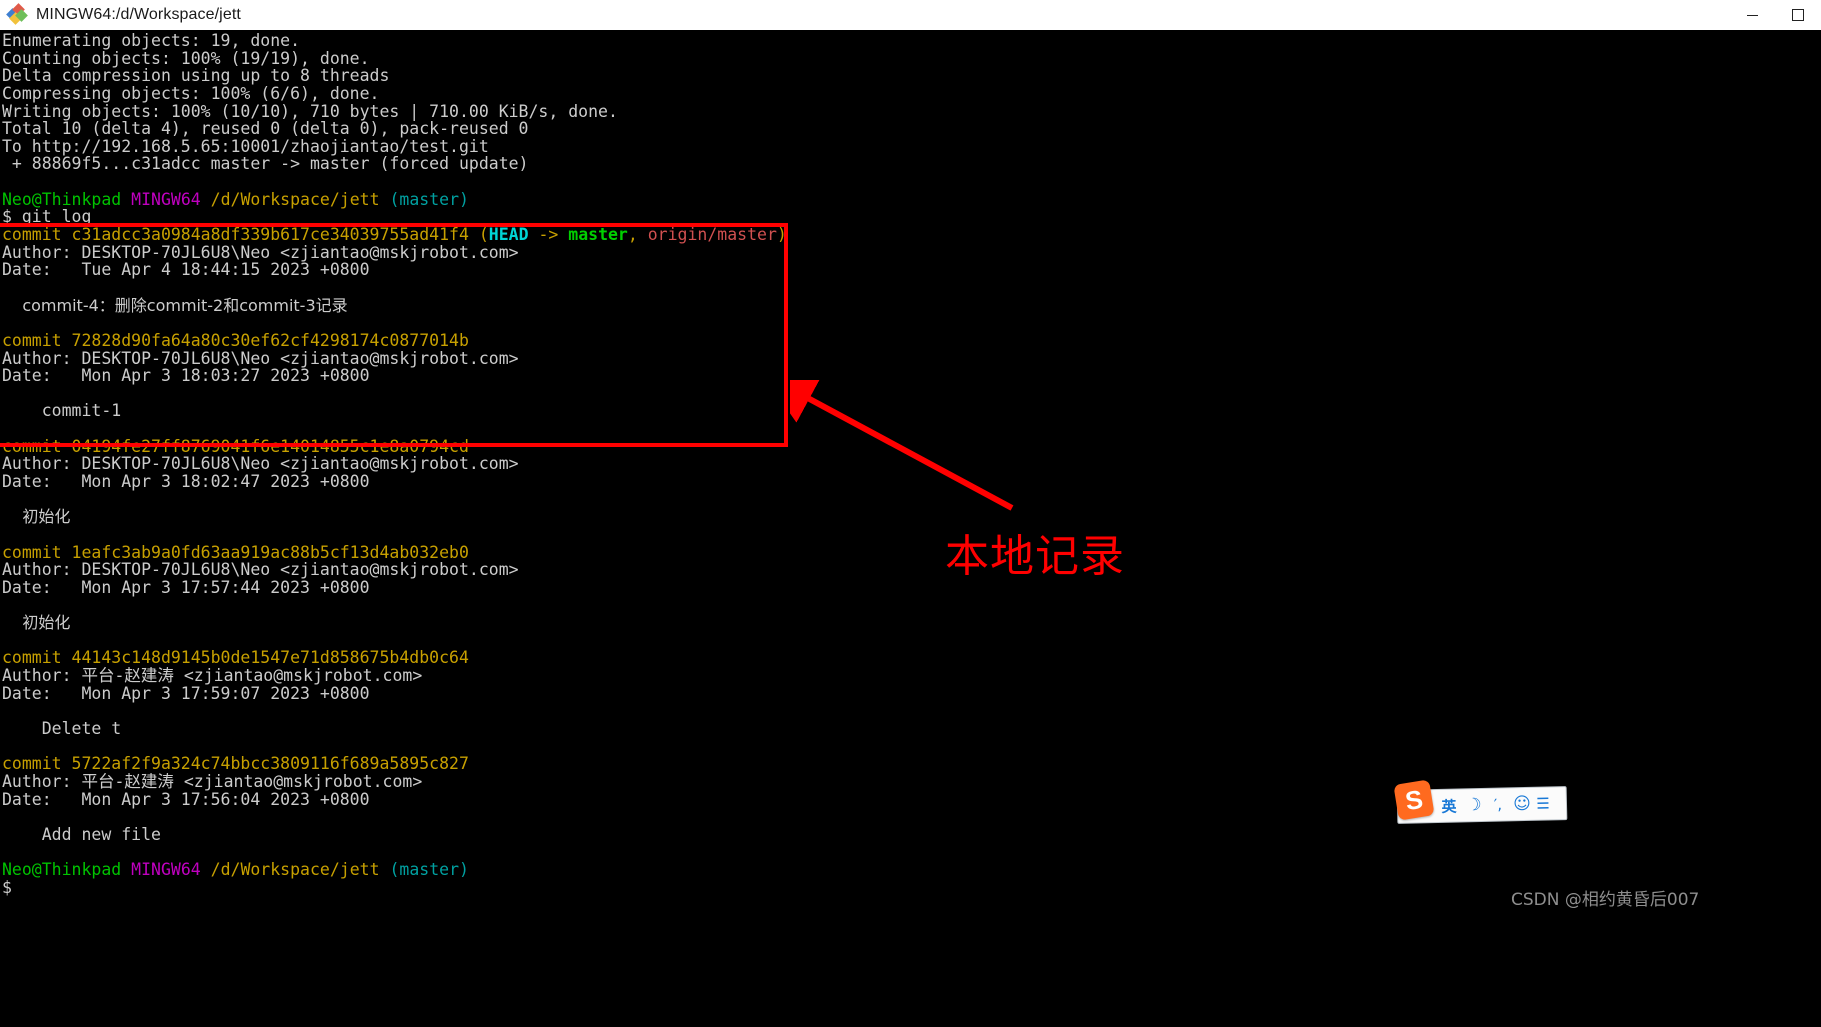  I want to click on commit-message-line: Delete t, so click(394, 729).